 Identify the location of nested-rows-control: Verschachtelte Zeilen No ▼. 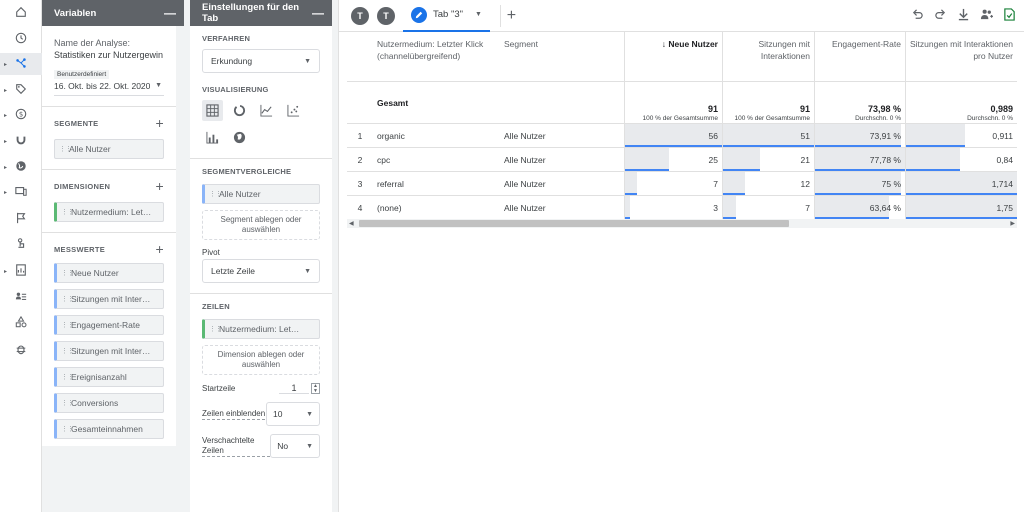
(261, 446).